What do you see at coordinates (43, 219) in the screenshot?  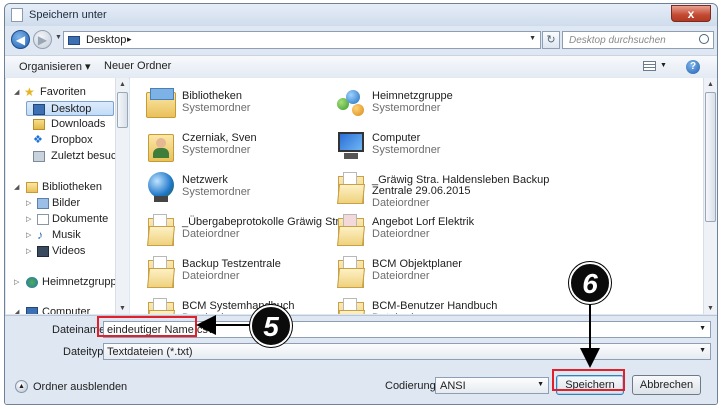 I see `documents-icon` at bounding box center [43, 219].